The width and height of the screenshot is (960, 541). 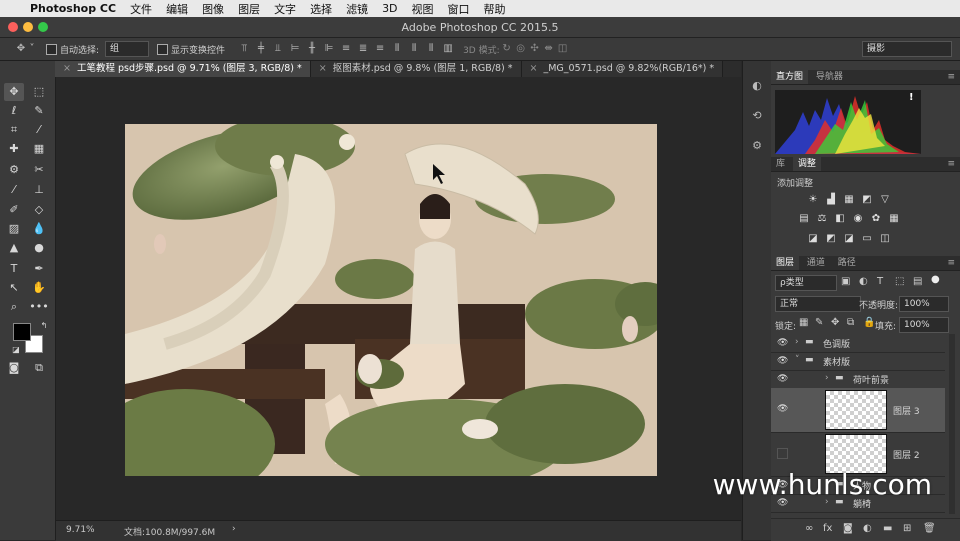 What do you see at coordinates (899, 281) in the screenshot?
I see `filter-shape-icon: ⬚` at bounding box center [899, 281].